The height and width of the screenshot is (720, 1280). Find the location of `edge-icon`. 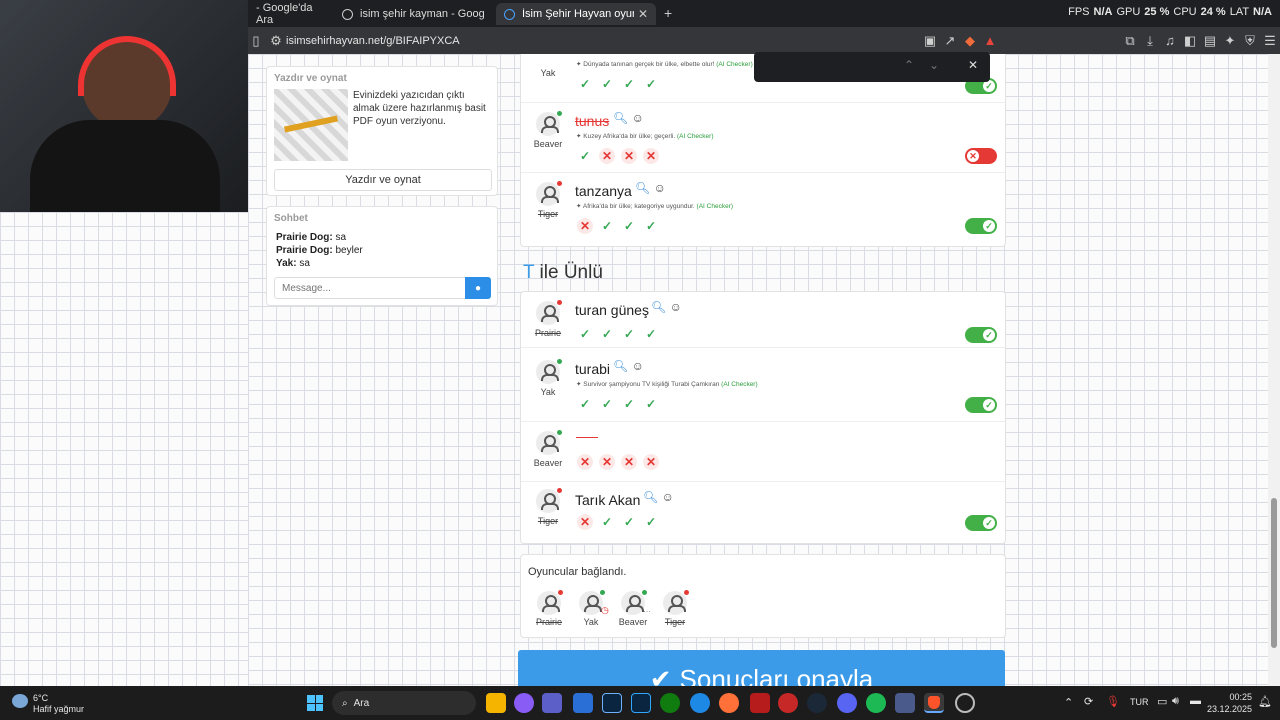

edge-icon is located at coordinates (700, 703).